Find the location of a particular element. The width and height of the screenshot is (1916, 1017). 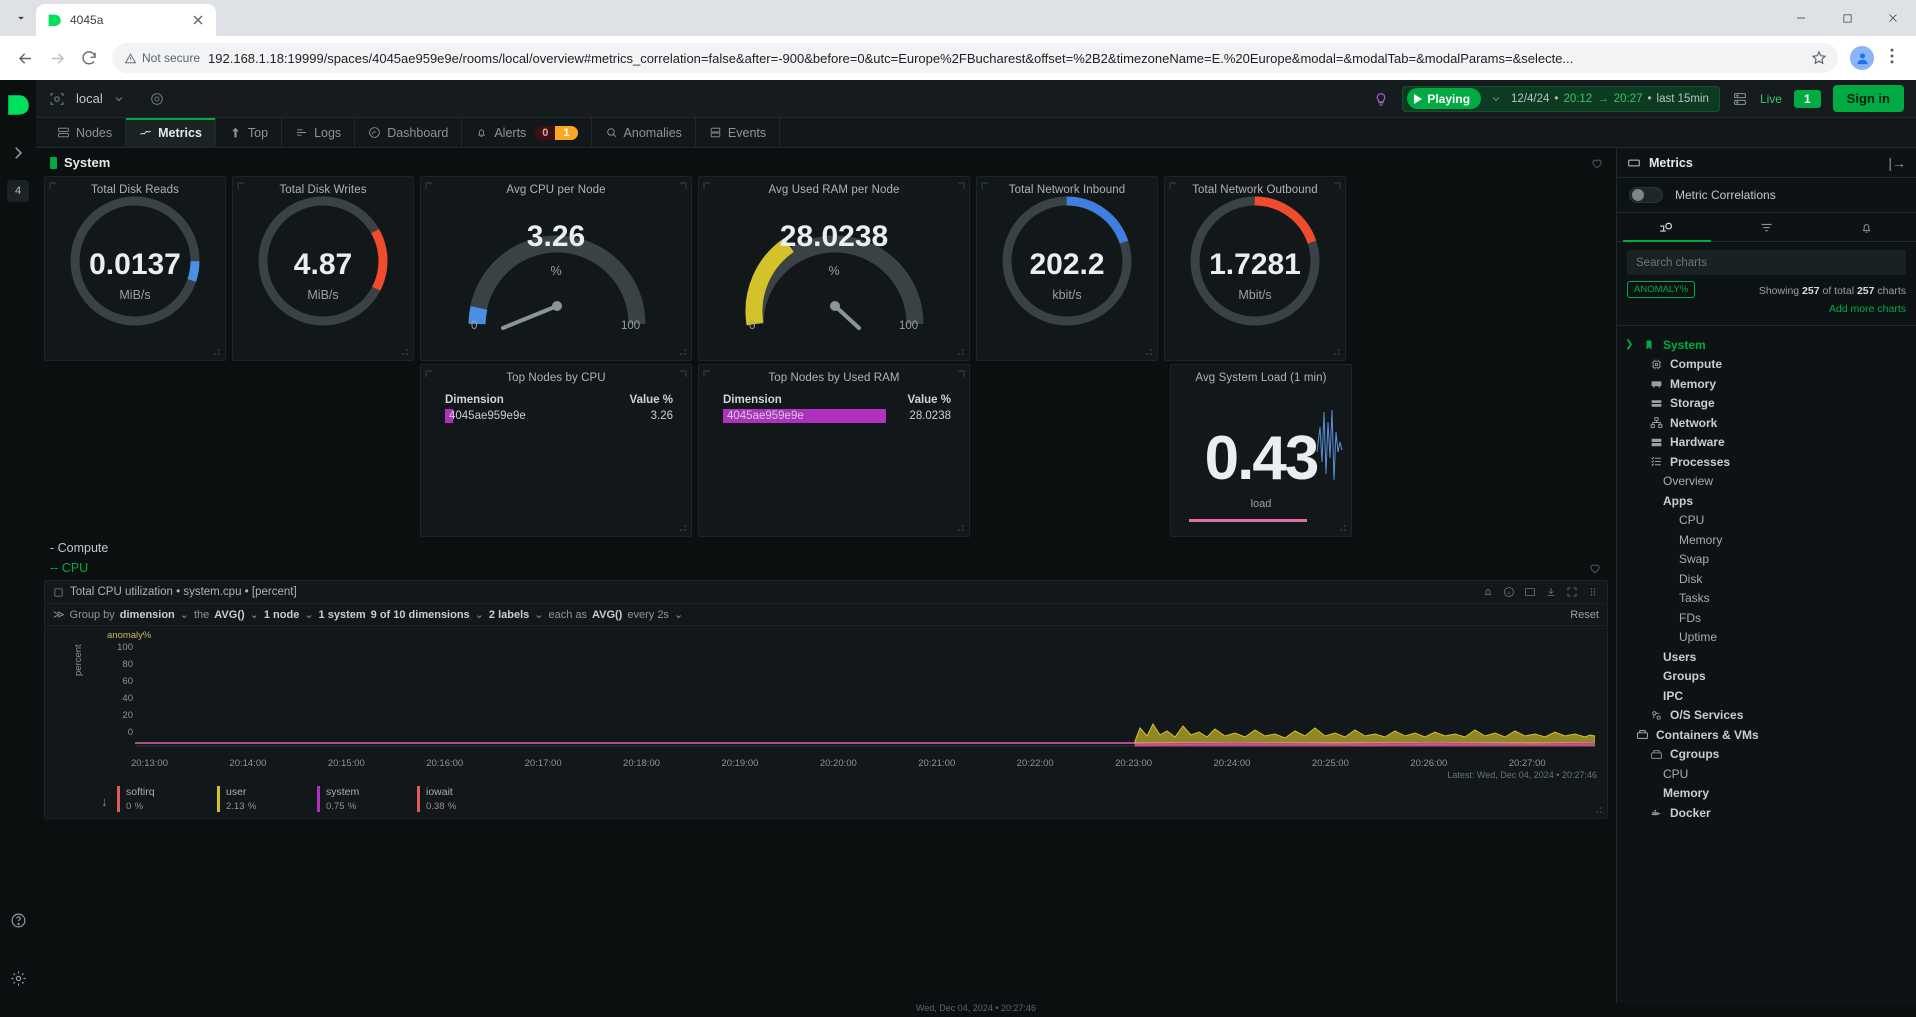

section-cpu: -- CPU is located at coordinates (826, 567).